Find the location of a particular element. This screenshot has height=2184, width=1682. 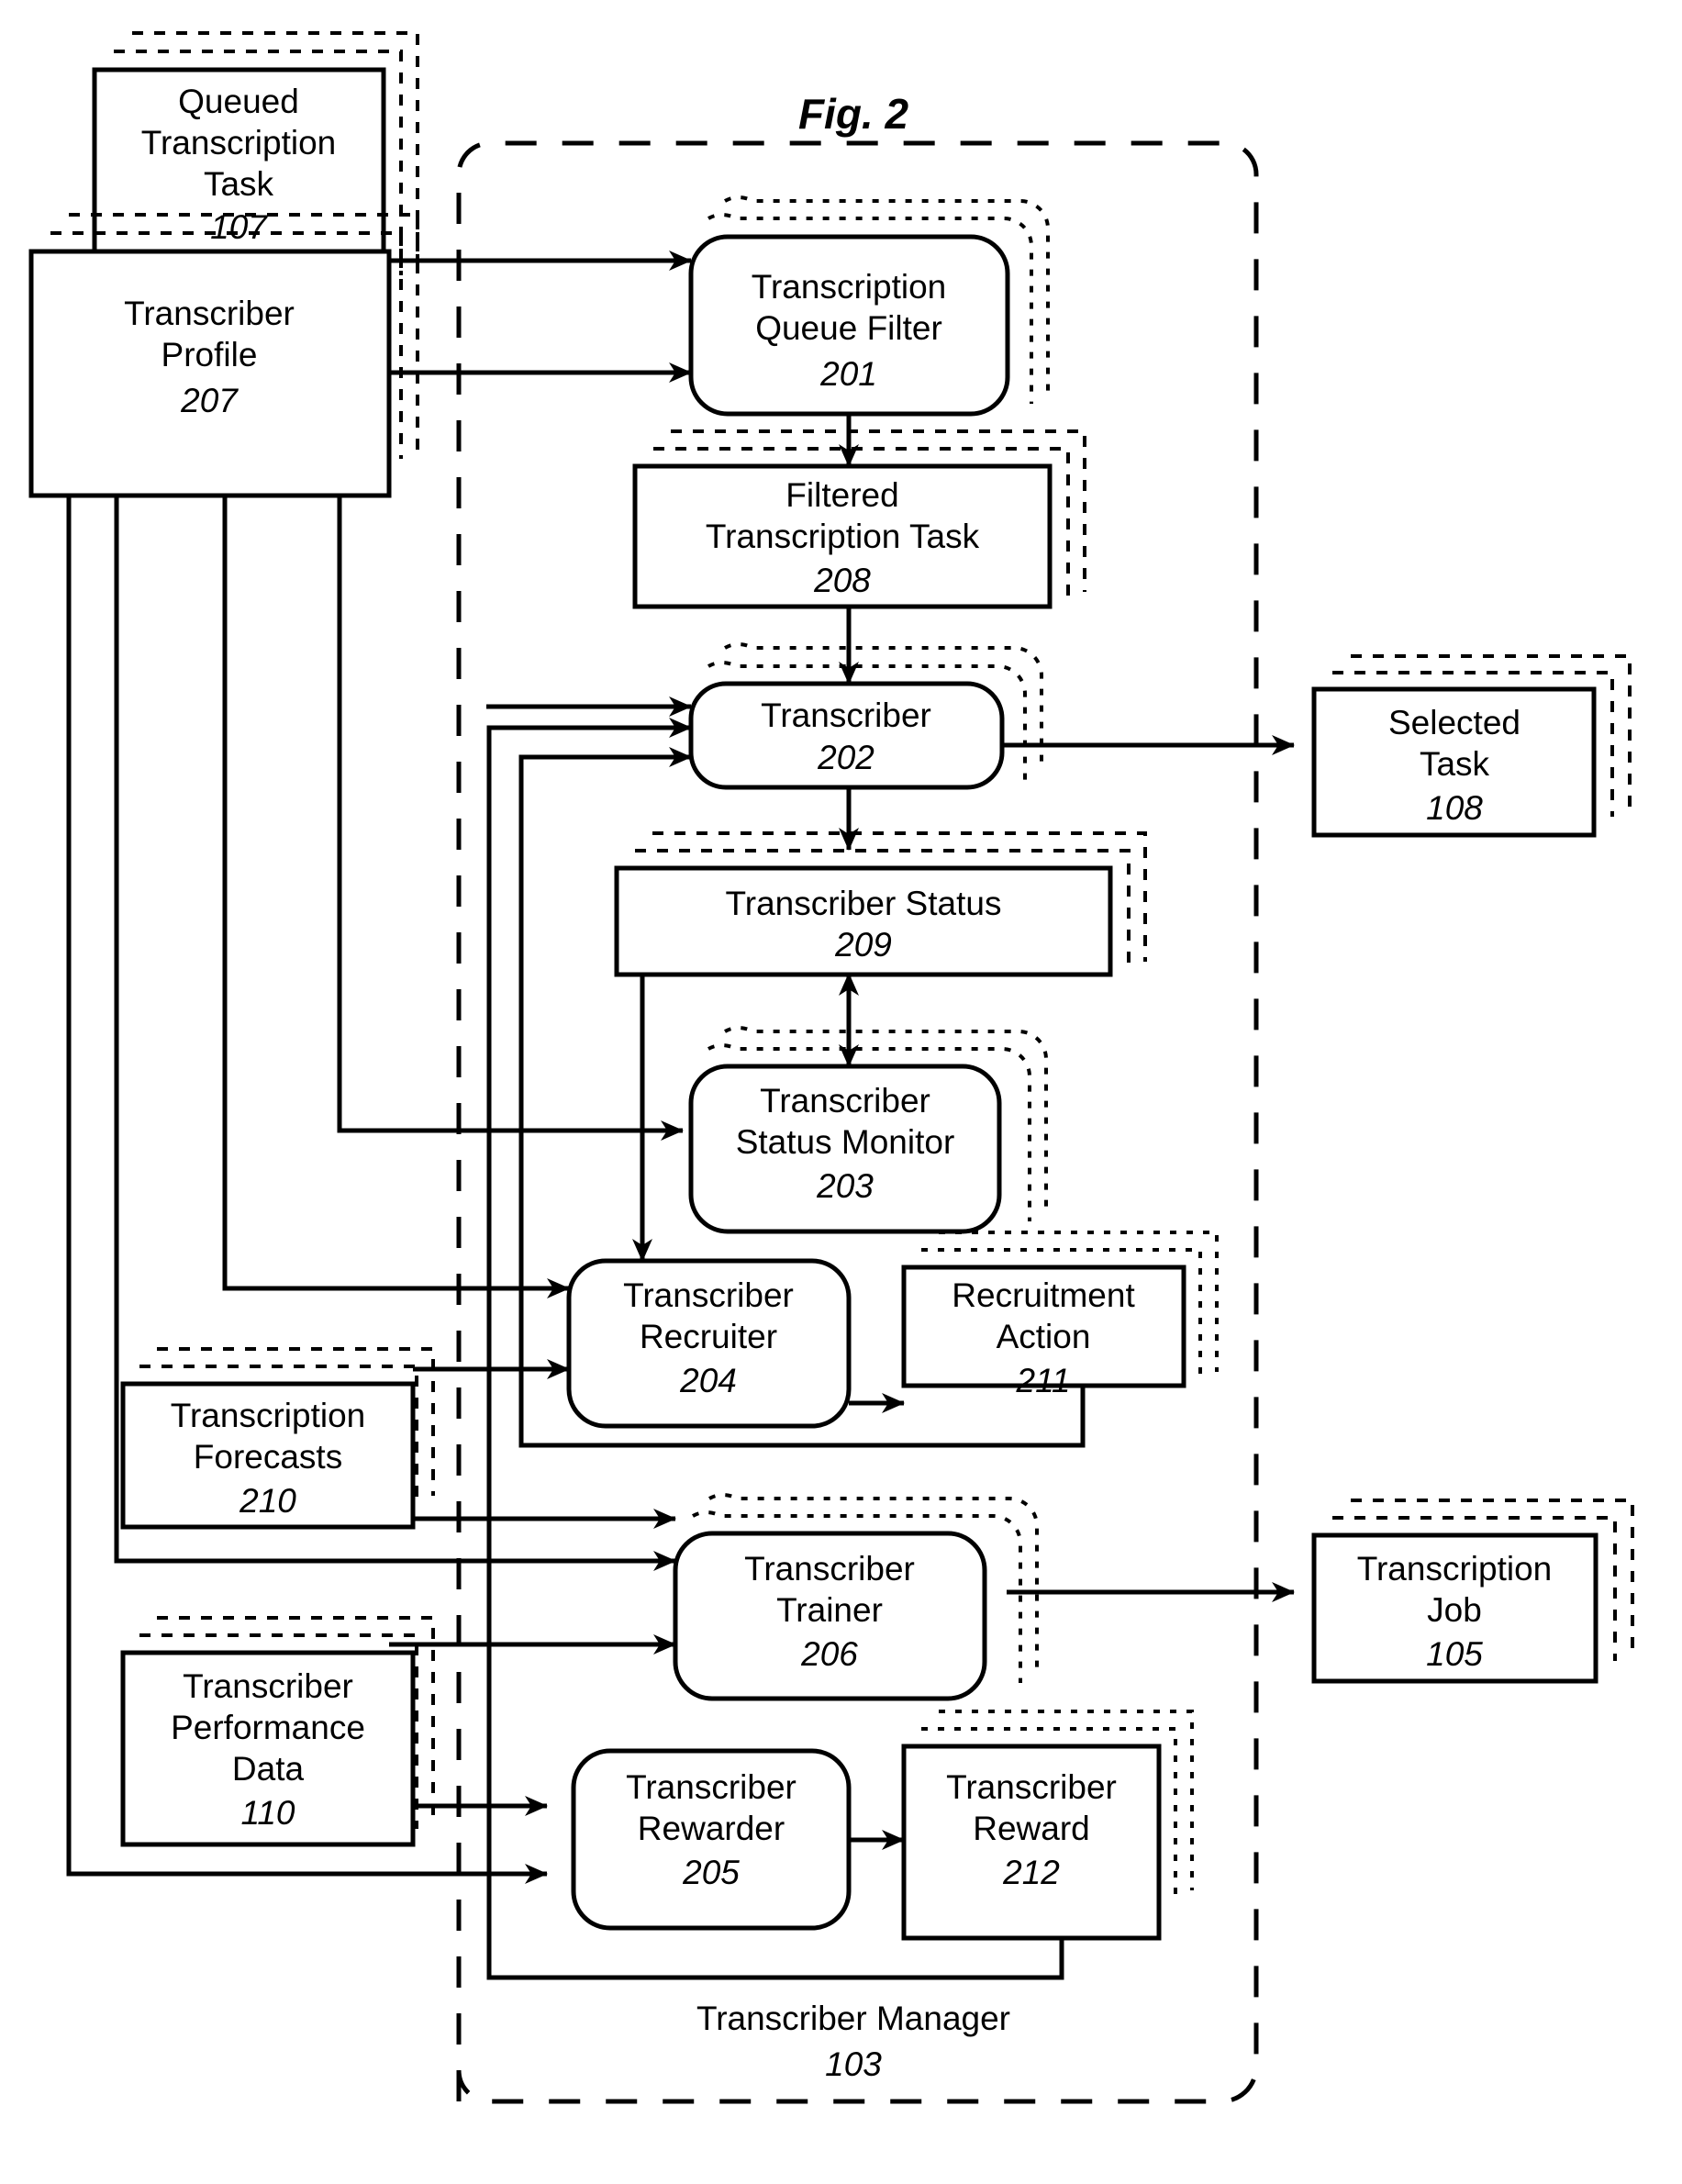

node-transcription-job: Transcription Job 105 is located at coordinates (1472, 1591).